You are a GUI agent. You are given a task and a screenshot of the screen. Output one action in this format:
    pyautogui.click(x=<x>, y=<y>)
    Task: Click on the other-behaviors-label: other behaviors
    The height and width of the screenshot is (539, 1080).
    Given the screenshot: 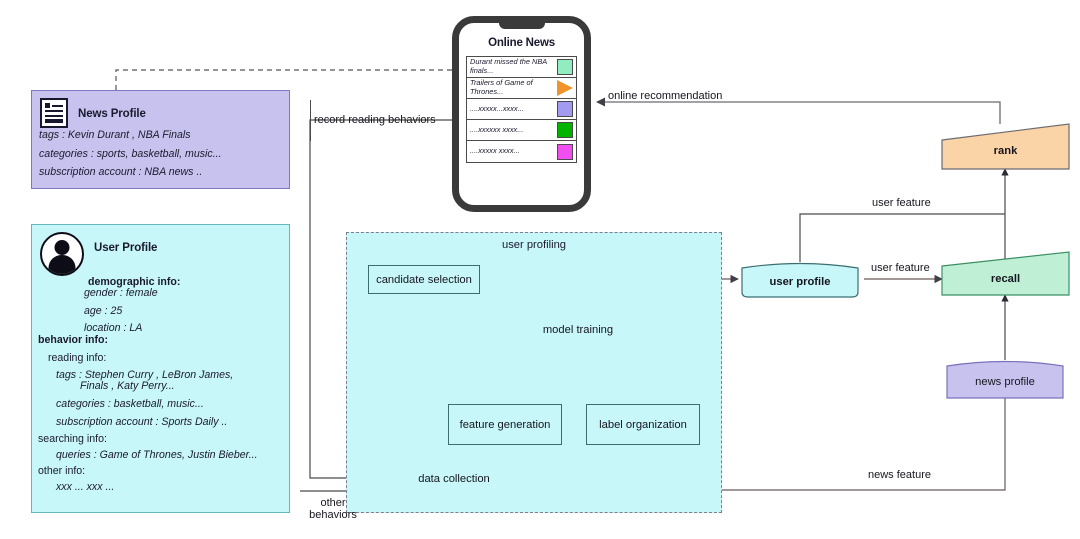 What is the action you would take?
    pyautogui.click(x=333, y=509)
    